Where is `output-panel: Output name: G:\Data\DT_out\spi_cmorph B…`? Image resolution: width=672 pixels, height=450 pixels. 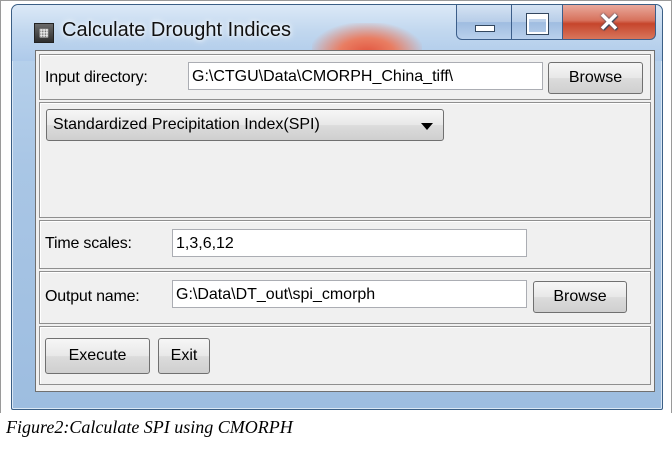 output-panel: Output name: G:\Data\DT_out\spi_cmorph B… is located at coordinates (345, 297).